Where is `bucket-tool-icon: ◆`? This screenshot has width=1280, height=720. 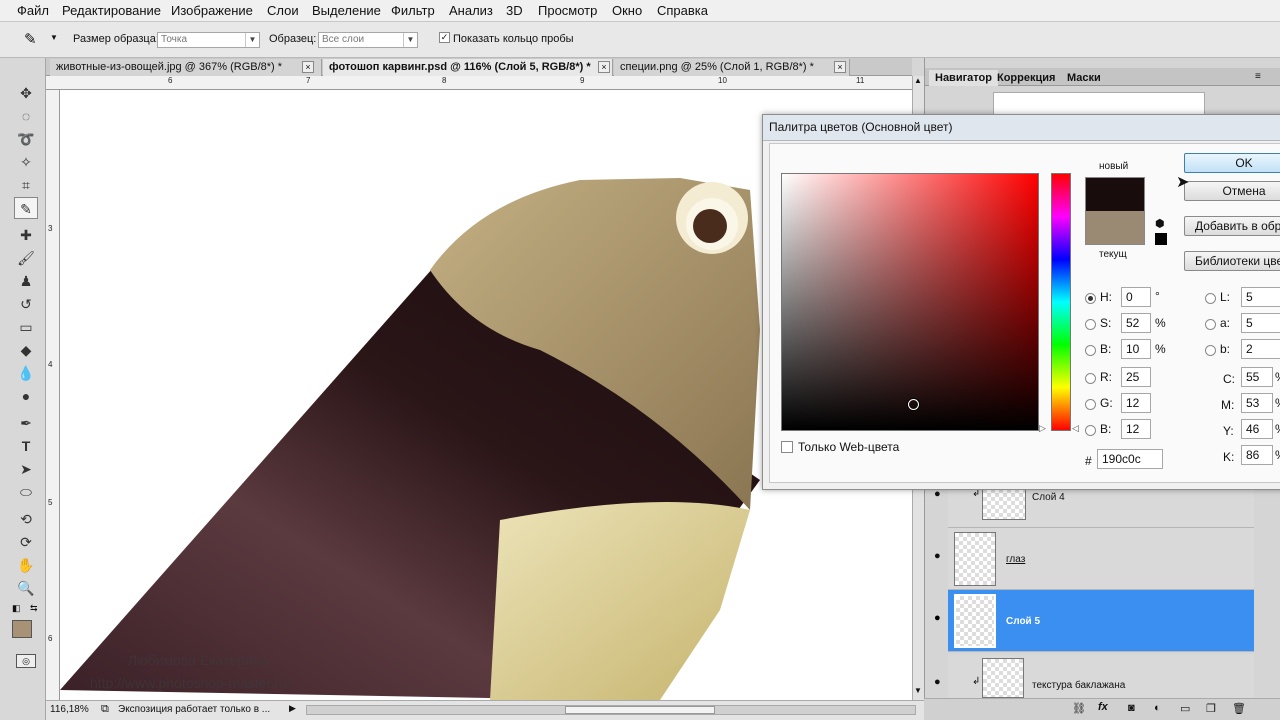 bucket-tool-icon: ◆ is located at coordinates (26, 350).